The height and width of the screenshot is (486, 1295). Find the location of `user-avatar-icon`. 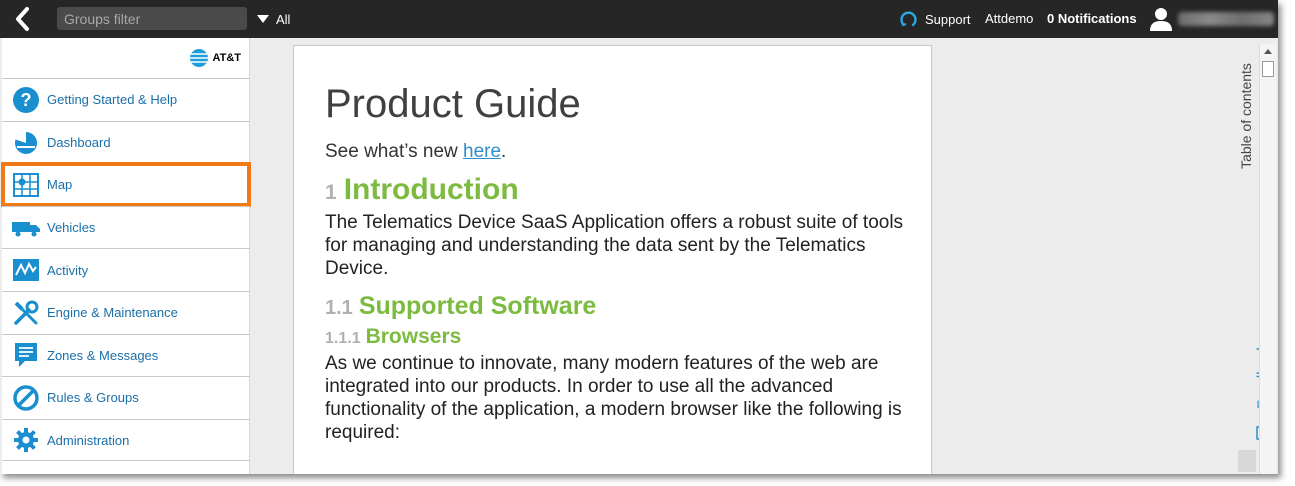

user-avatar-icon is located at coordinates (1161, 19).